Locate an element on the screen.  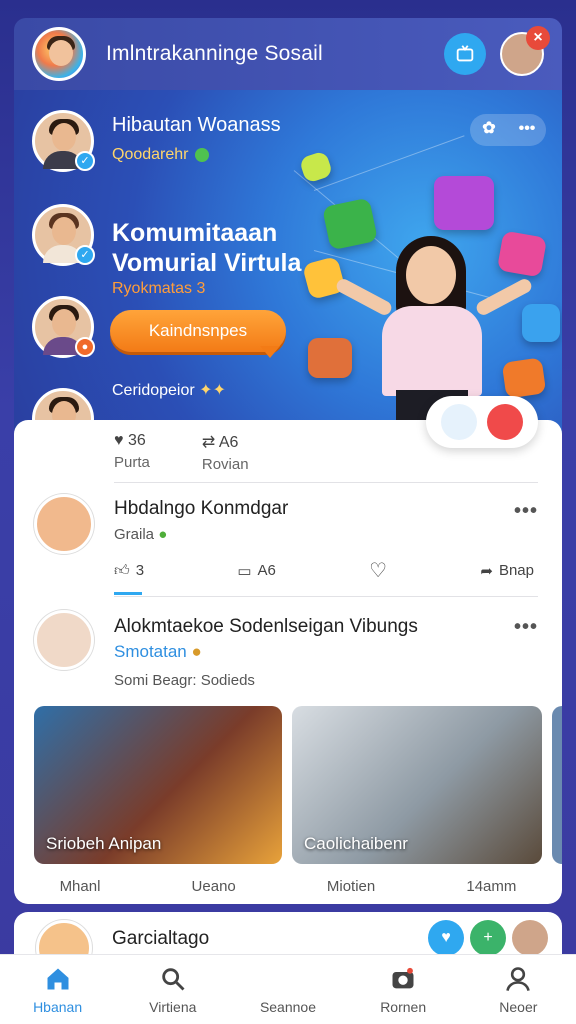
stat-reviews-value: A6 is located at coordinates (228, 442).